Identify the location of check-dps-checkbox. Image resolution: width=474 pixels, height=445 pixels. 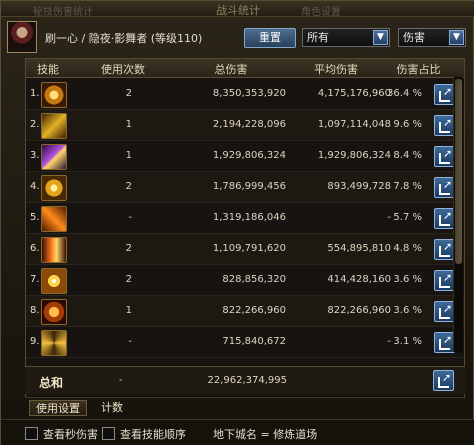
(31, 433).